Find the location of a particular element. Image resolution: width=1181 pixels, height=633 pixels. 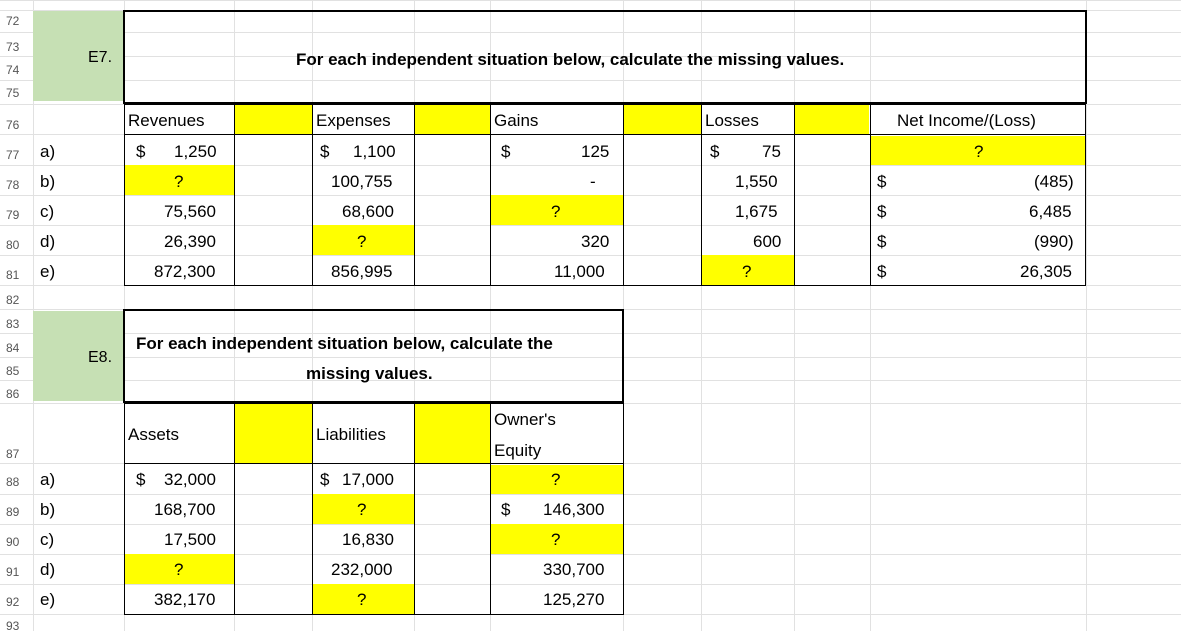

assets-value: ? is located at coordinates (178, 569).